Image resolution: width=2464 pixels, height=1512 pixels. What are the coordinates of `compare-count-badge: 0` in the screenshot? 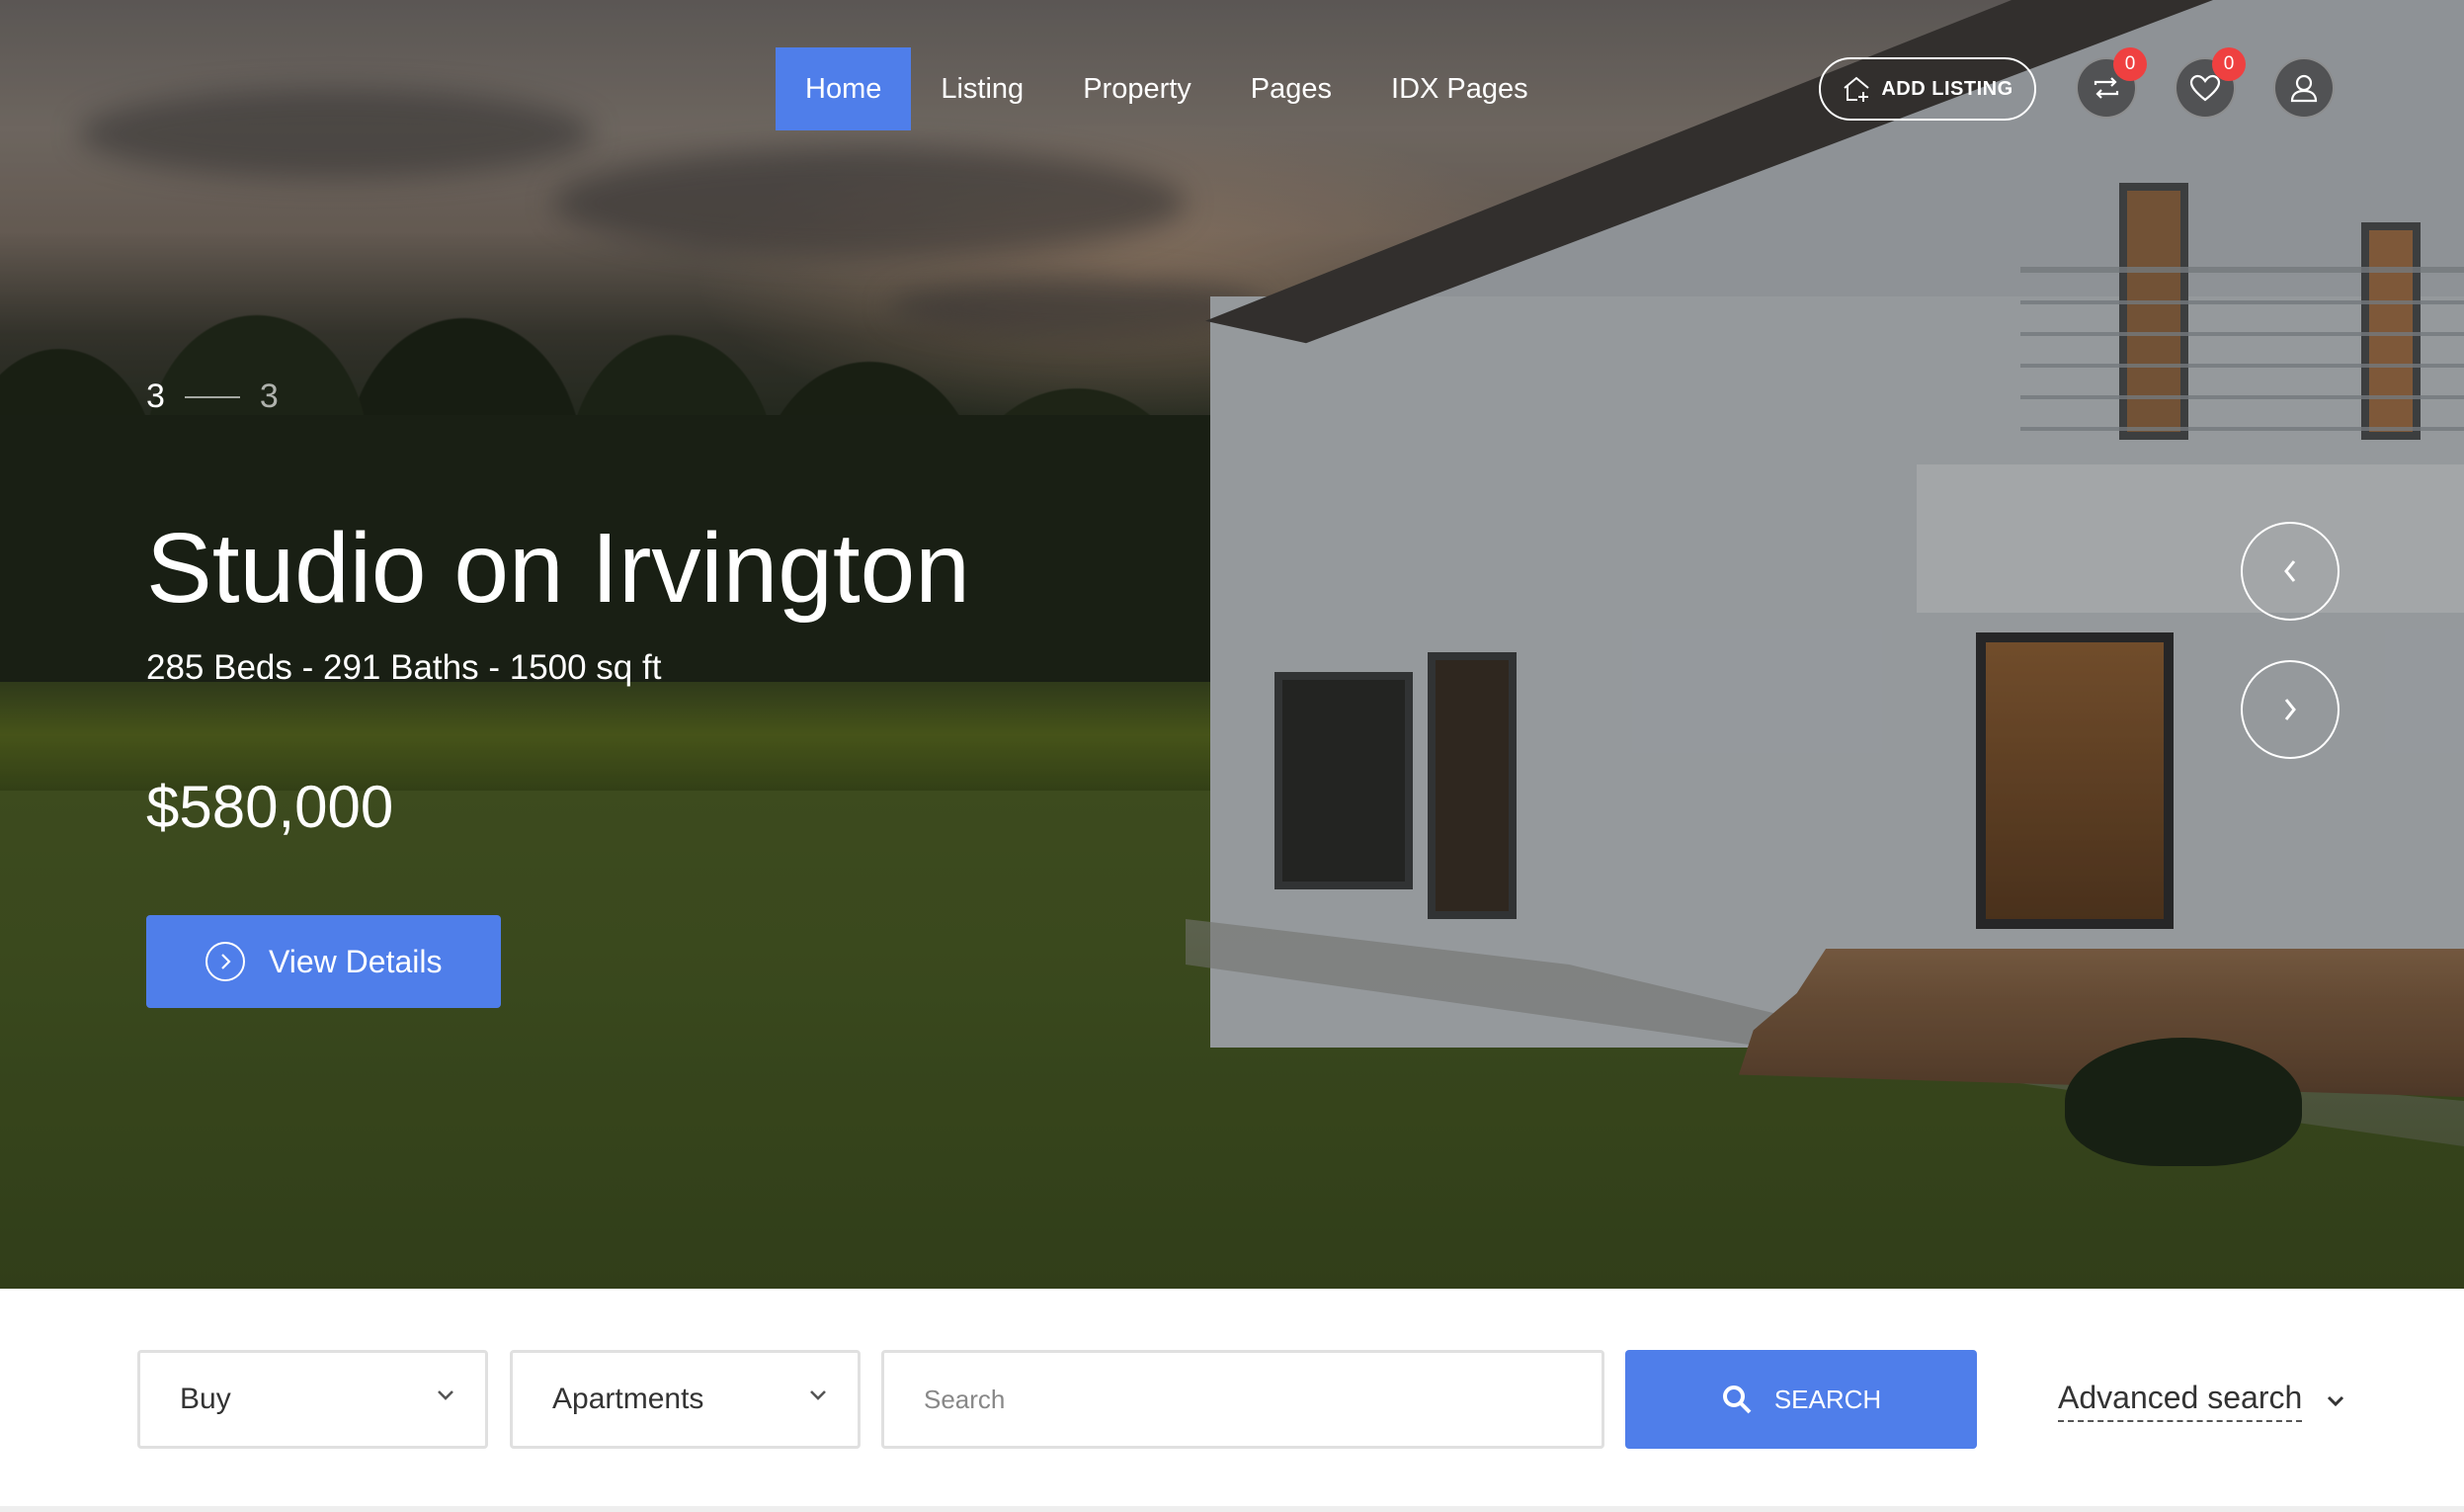 It's located at (2130, 64).